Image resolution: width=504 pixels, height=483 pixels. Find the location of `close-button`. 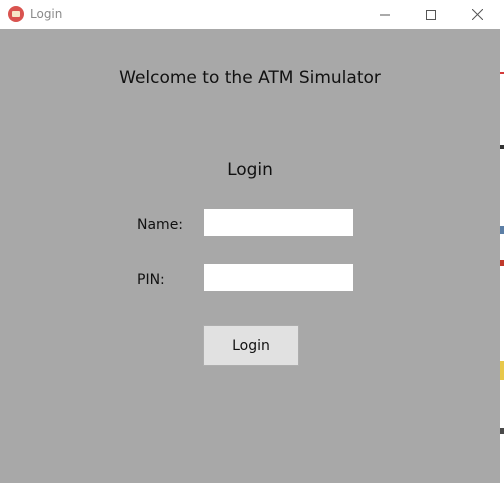

close-button is located at coordinates (477, 14).